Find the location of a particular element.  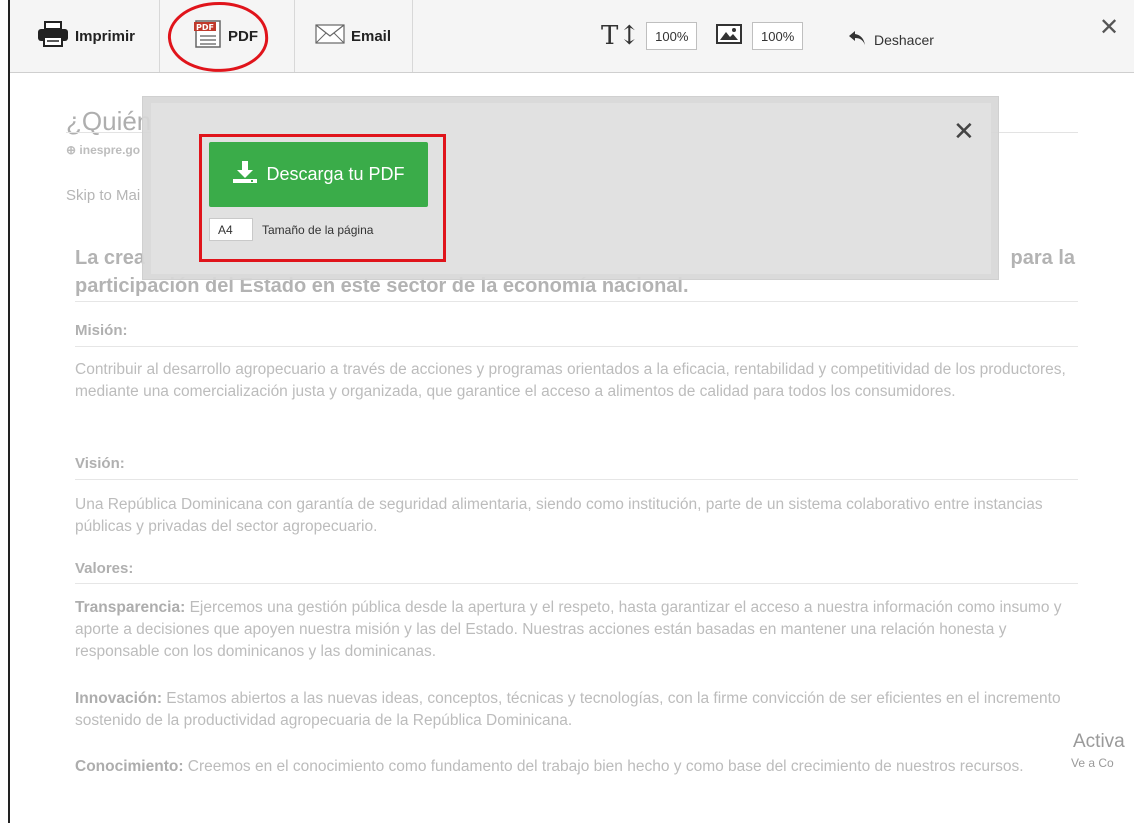

text-size-icon: T↕ is located at coordinates (621, 36).